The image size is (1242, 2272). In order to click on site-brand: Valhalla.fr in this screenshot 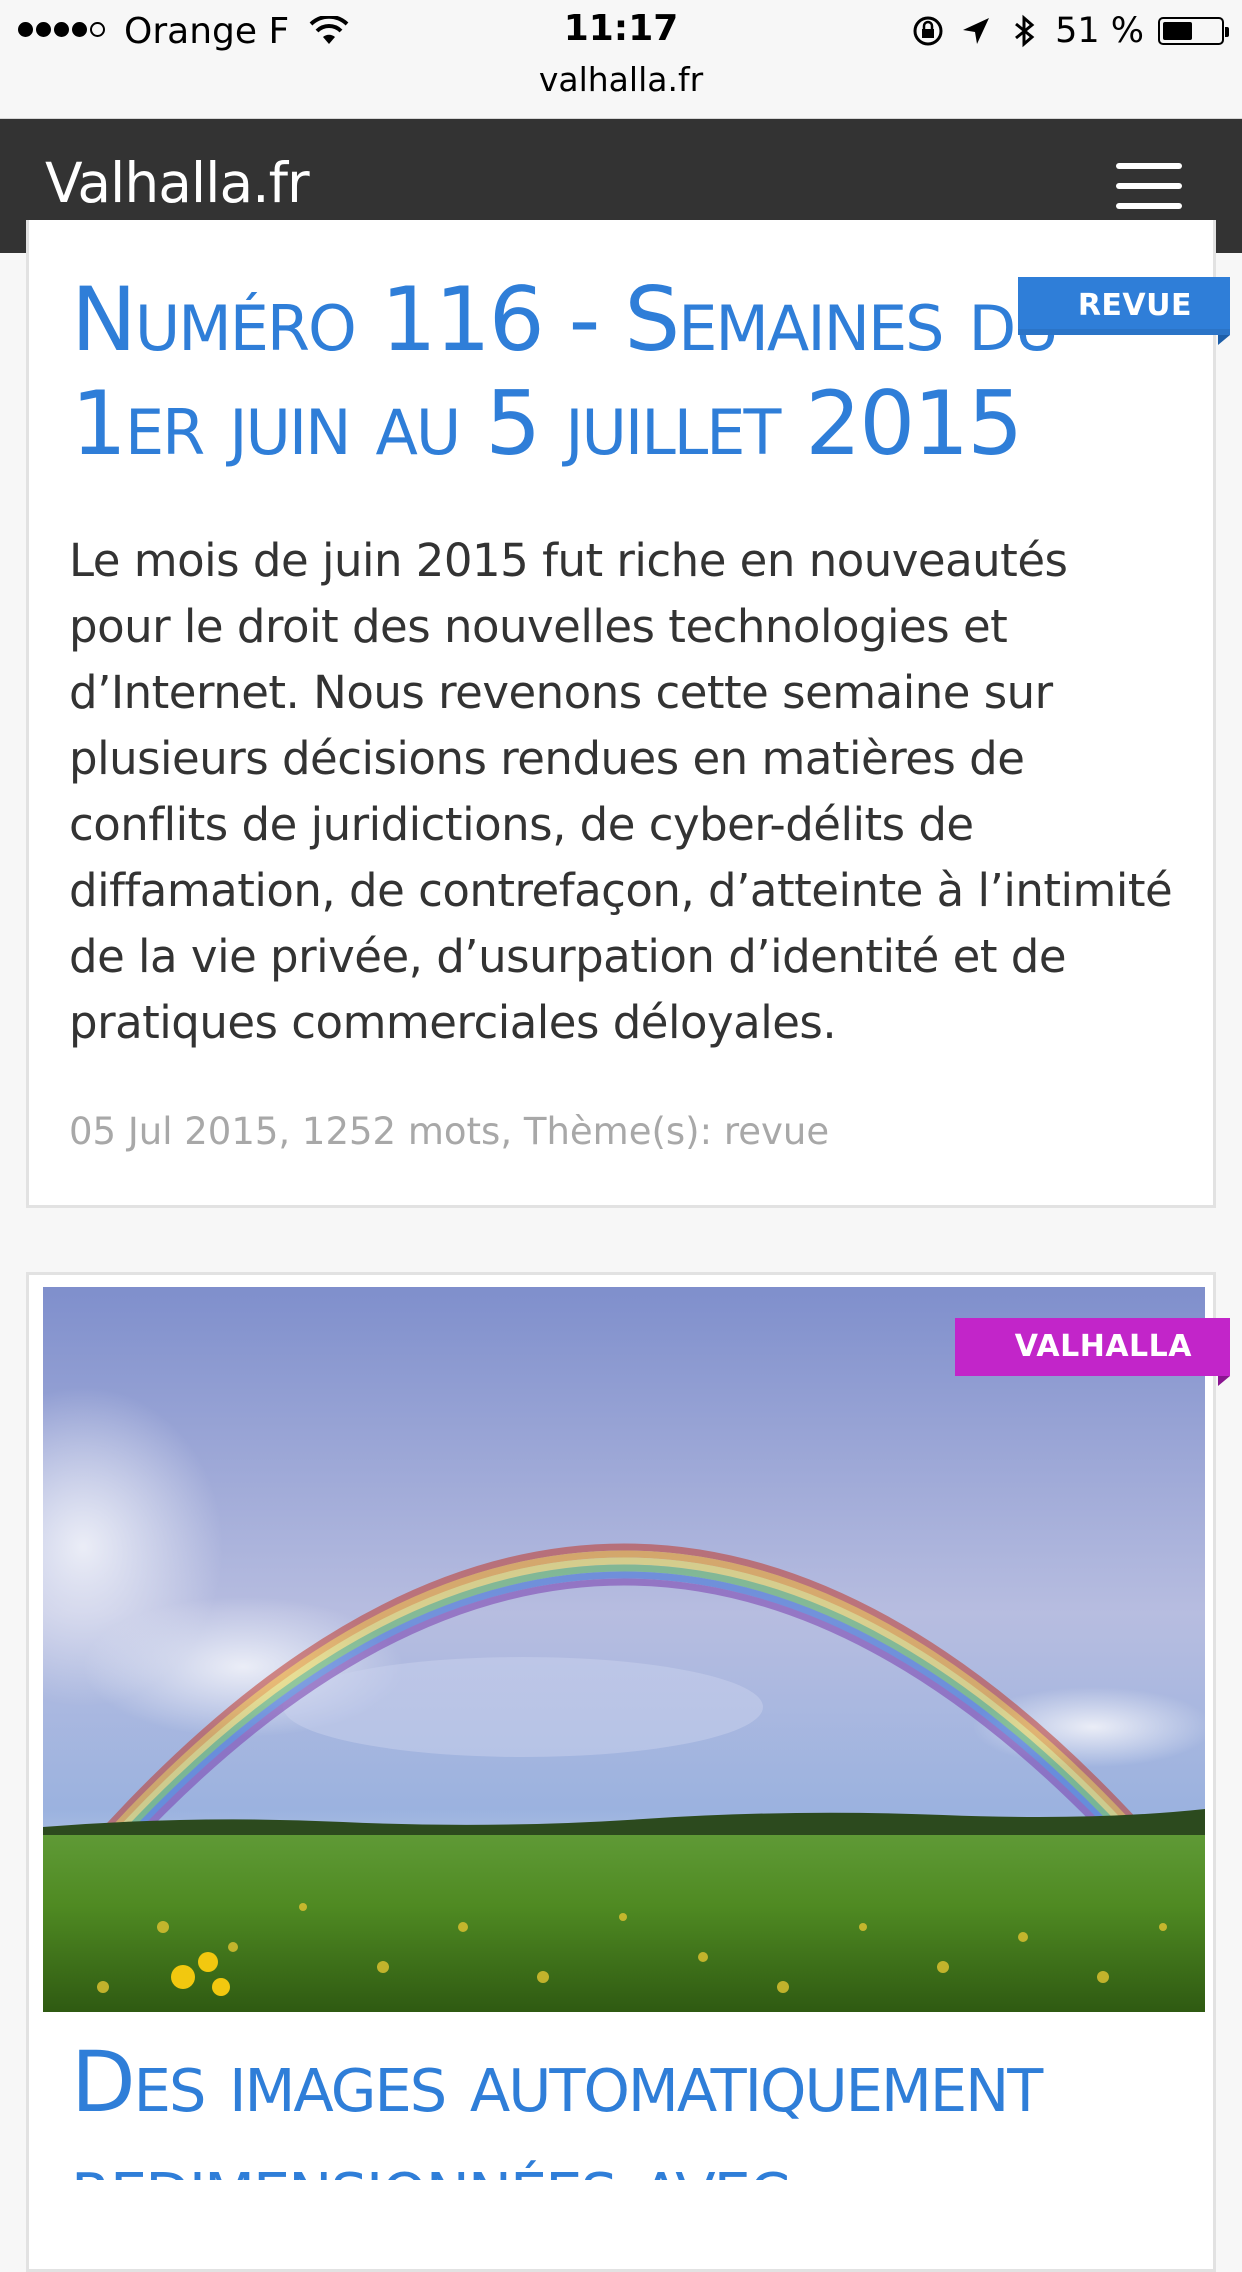, I will do `click(177, 183)`.